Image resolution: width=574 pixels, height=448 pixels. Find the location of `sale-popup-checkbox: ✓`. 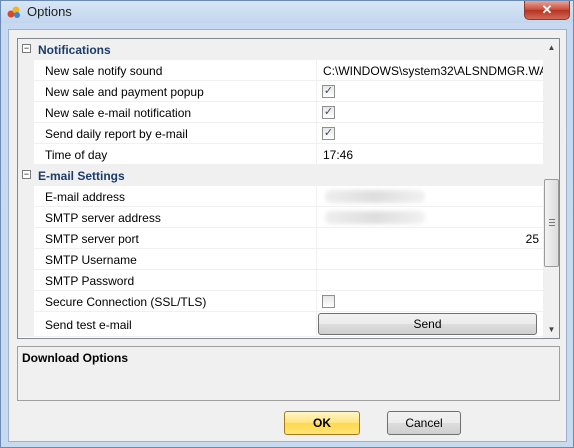

sale-popup-checkbox: ✓ is located at coordinates (328, 91).